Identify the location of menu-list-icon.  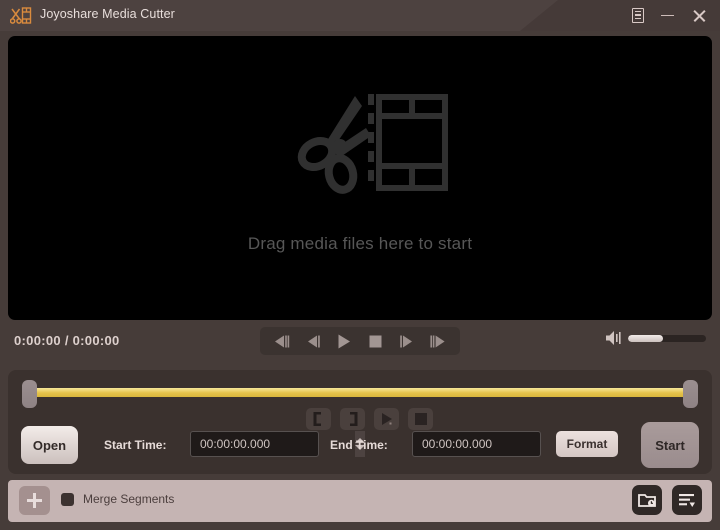
(638, 15).